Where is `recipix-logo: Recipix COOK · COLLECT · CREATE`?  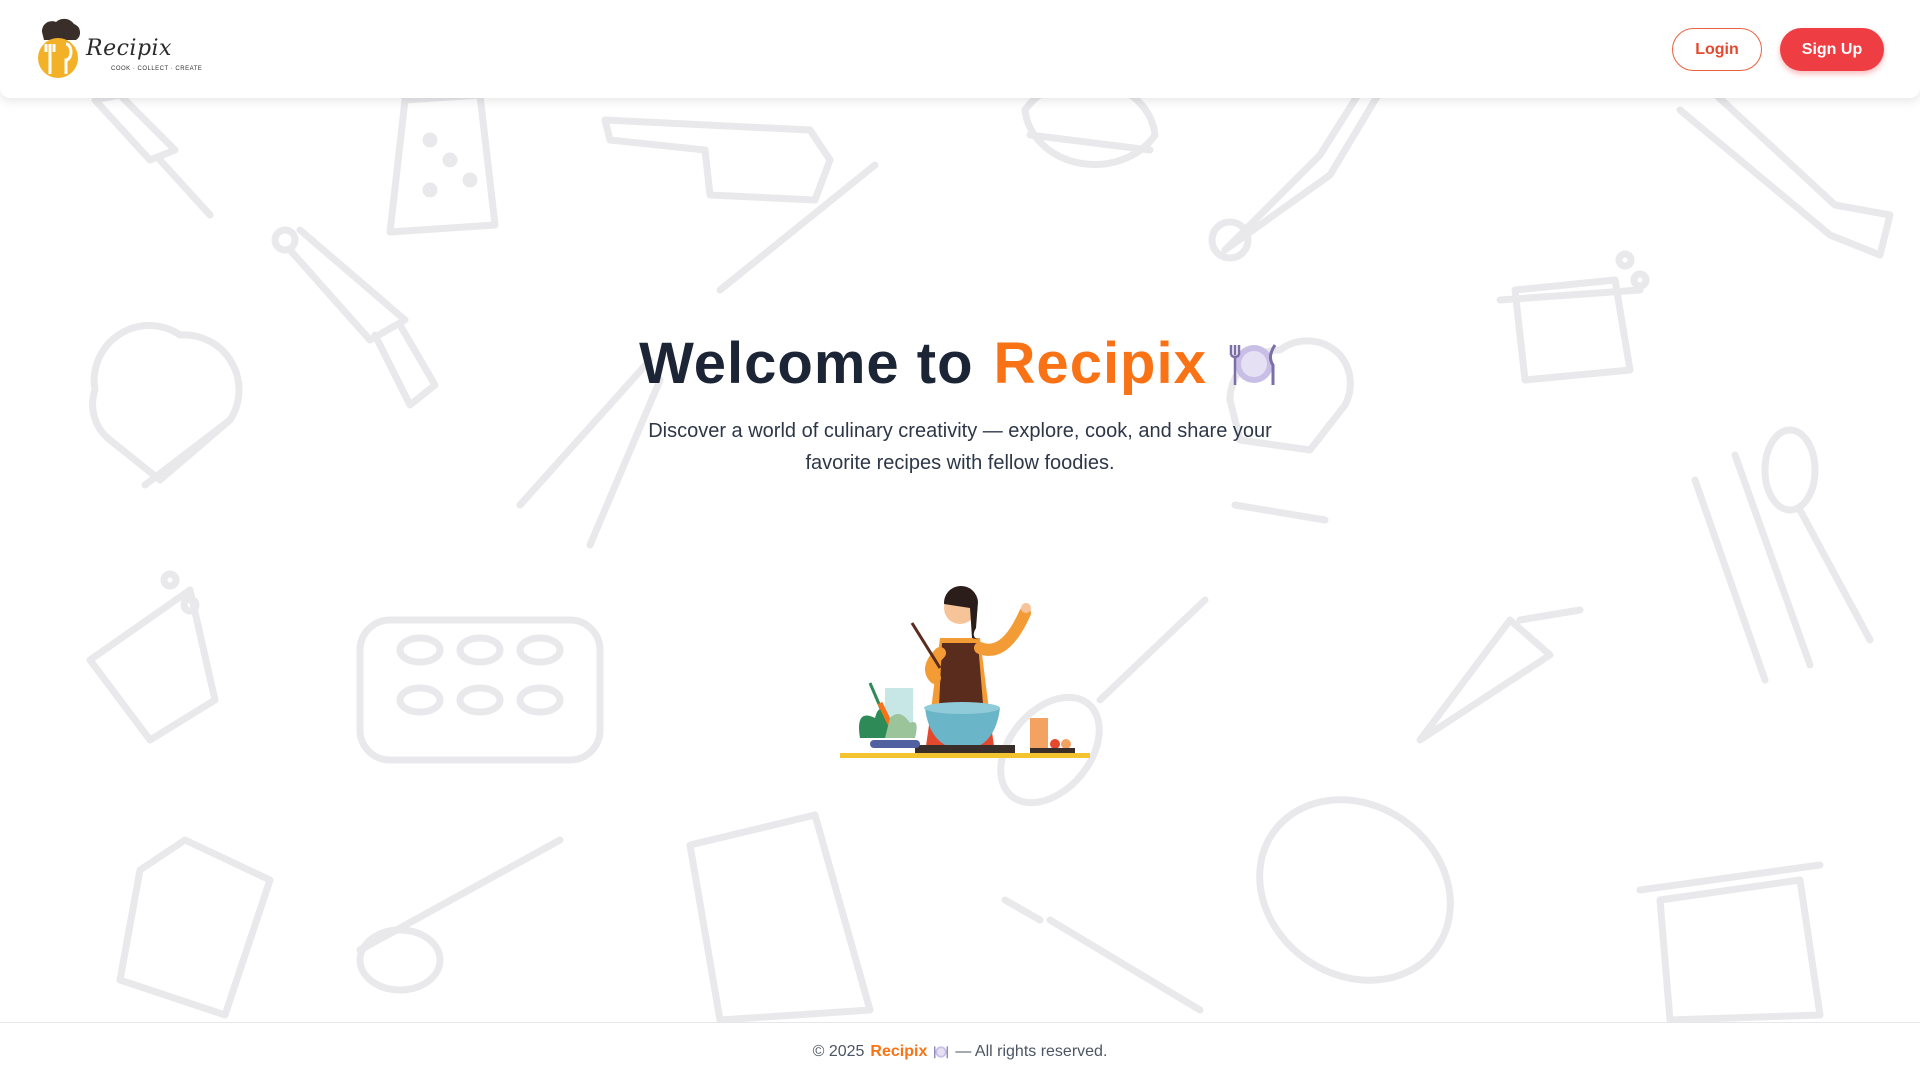 recipix-logo: Recipix COOK · COLLECT · CREATE is located at coordinates (119, 46).